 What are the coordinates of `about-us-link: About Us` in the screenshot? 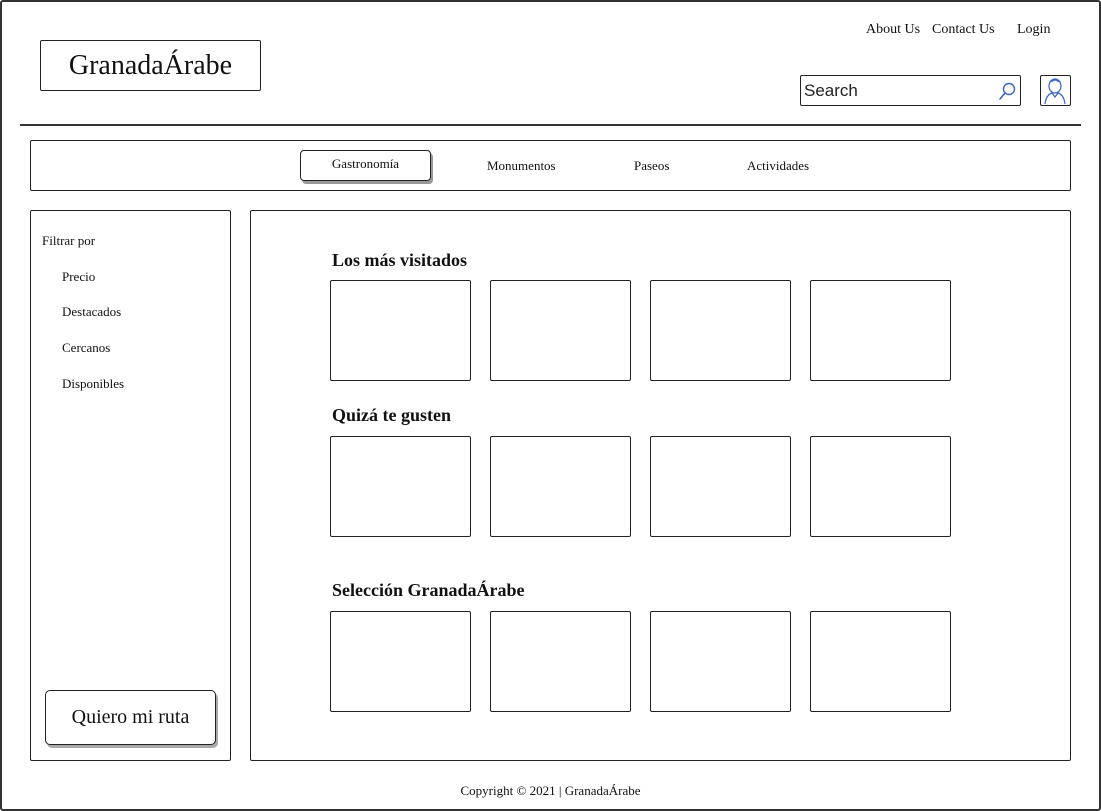 It's located at (893, 30).